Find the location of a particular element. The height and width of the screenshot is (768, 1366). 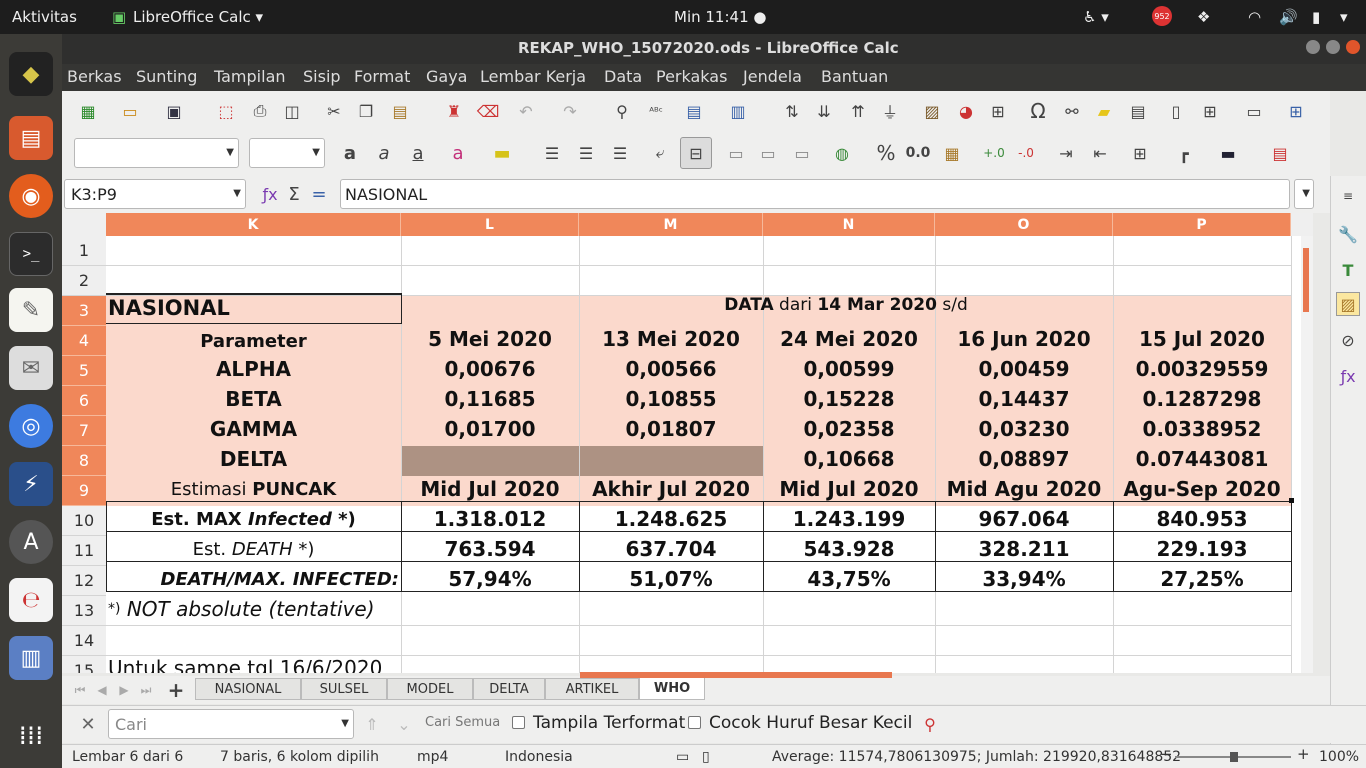

tab-nasional: NASIONAL is located at coordinates (248, 689).